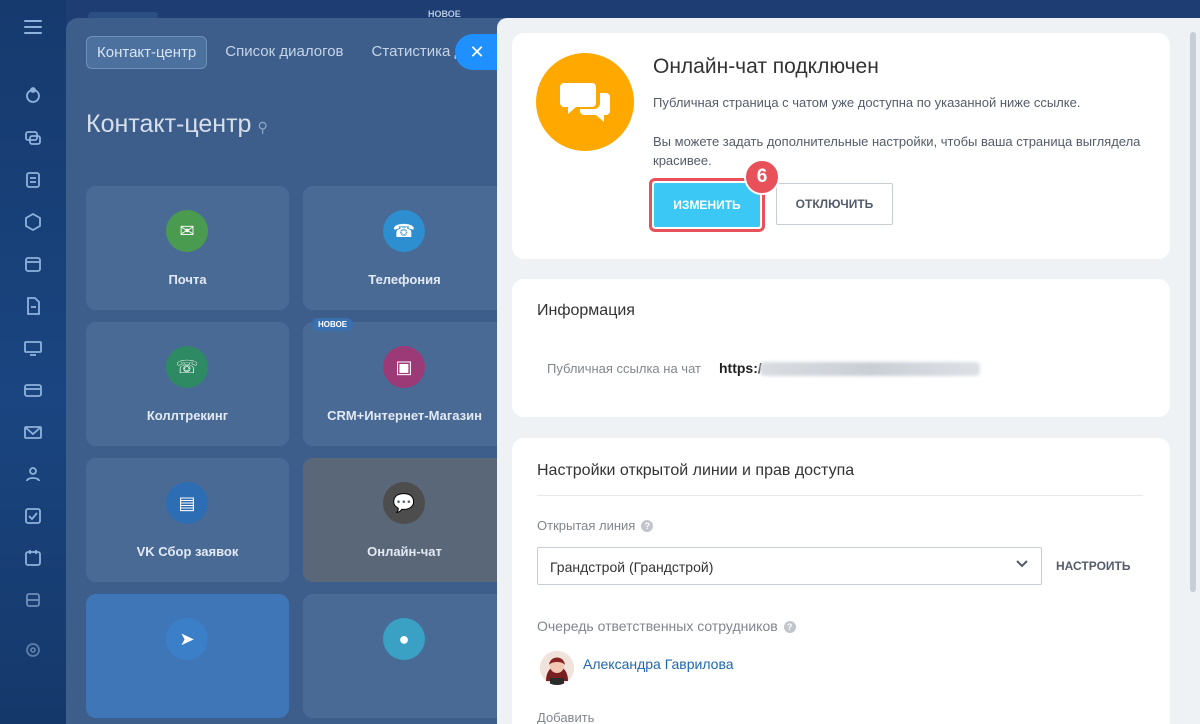 The image size is (1200, 724). I want to click on phone-icon: ☎, so click(404, 231).